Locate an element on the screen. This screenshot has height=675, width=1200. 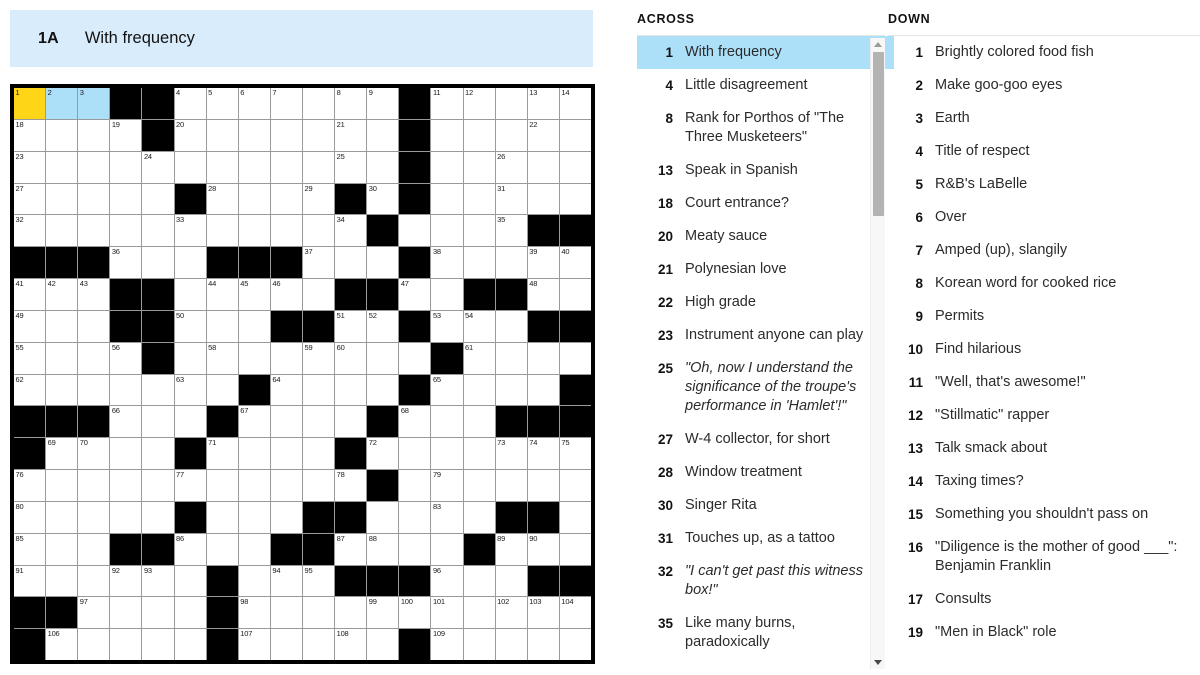
grid-cell: 32 is located at coordinates (30, 231).